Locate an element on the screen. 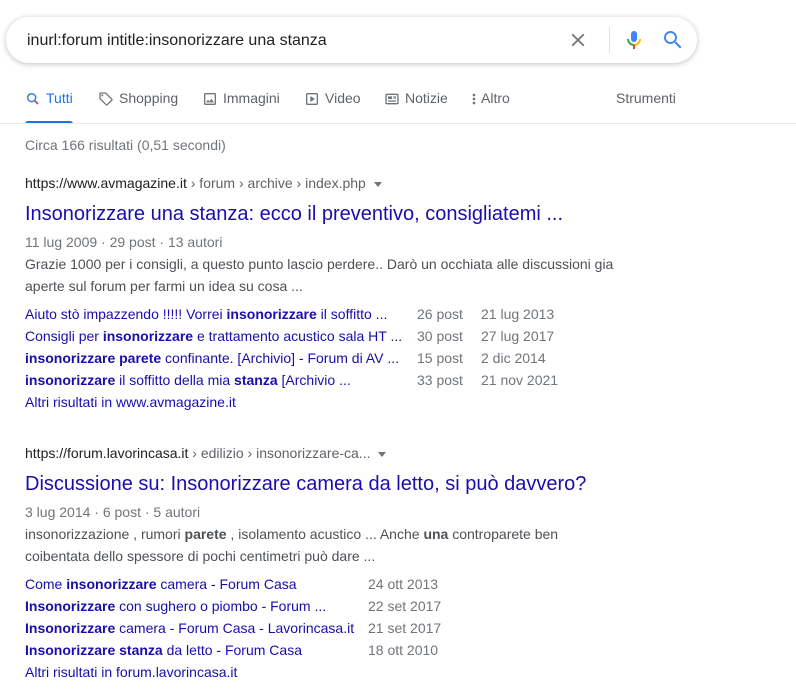 This screenshot has width=796, height=692. result-domain: https://www.avmagazine.it is located at coordinates (106, 183).